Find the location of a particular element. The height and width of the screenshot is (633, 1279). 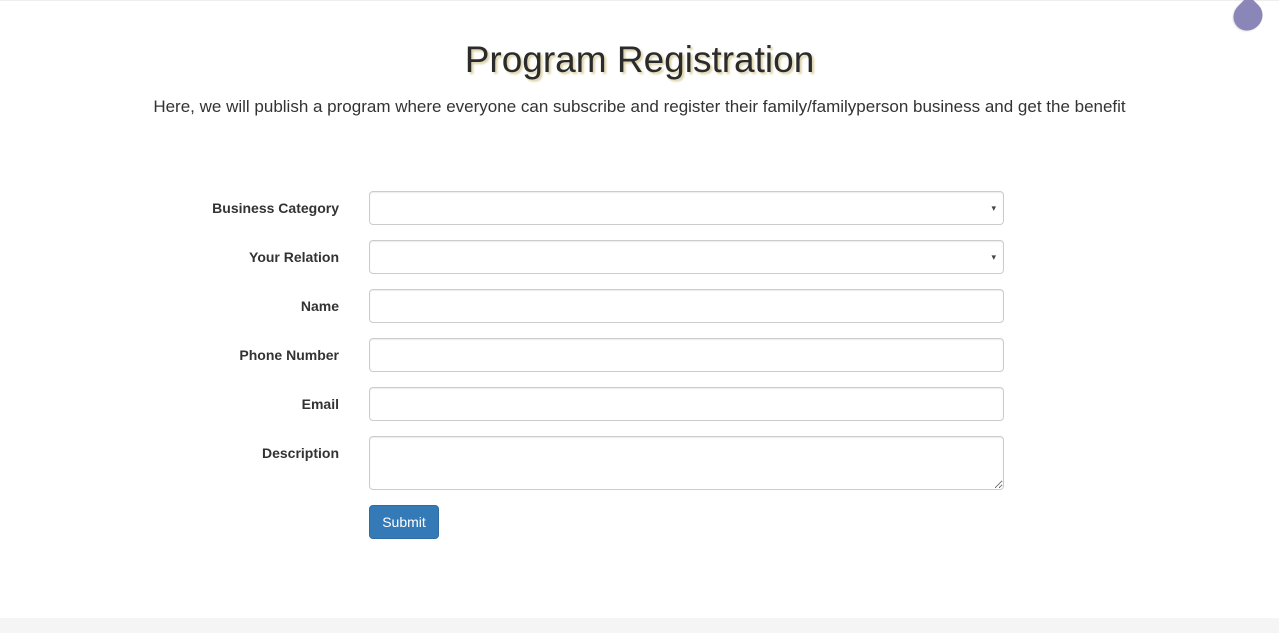

name-label: Name is located at coordinates (319, 306).